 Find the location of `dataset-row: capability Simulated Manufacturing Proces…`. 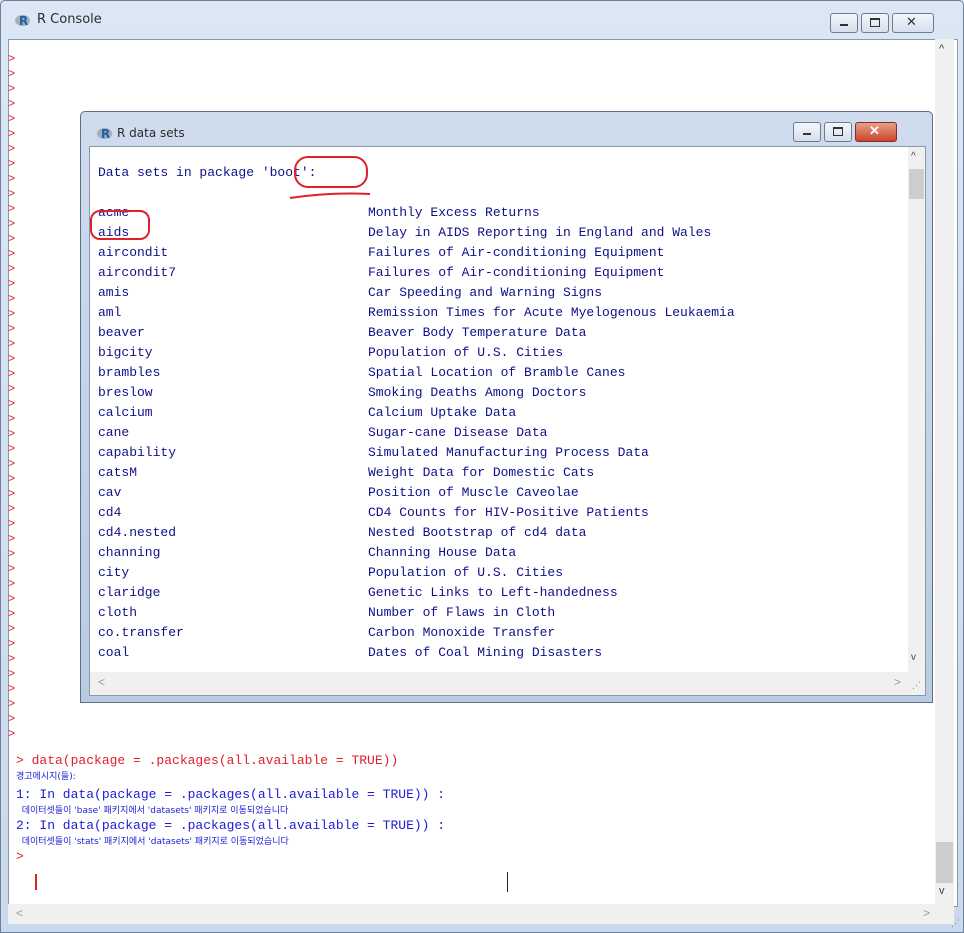

dataset-row: capability Simulated Manufacturing Proces… is located at coordinates (416, 453).